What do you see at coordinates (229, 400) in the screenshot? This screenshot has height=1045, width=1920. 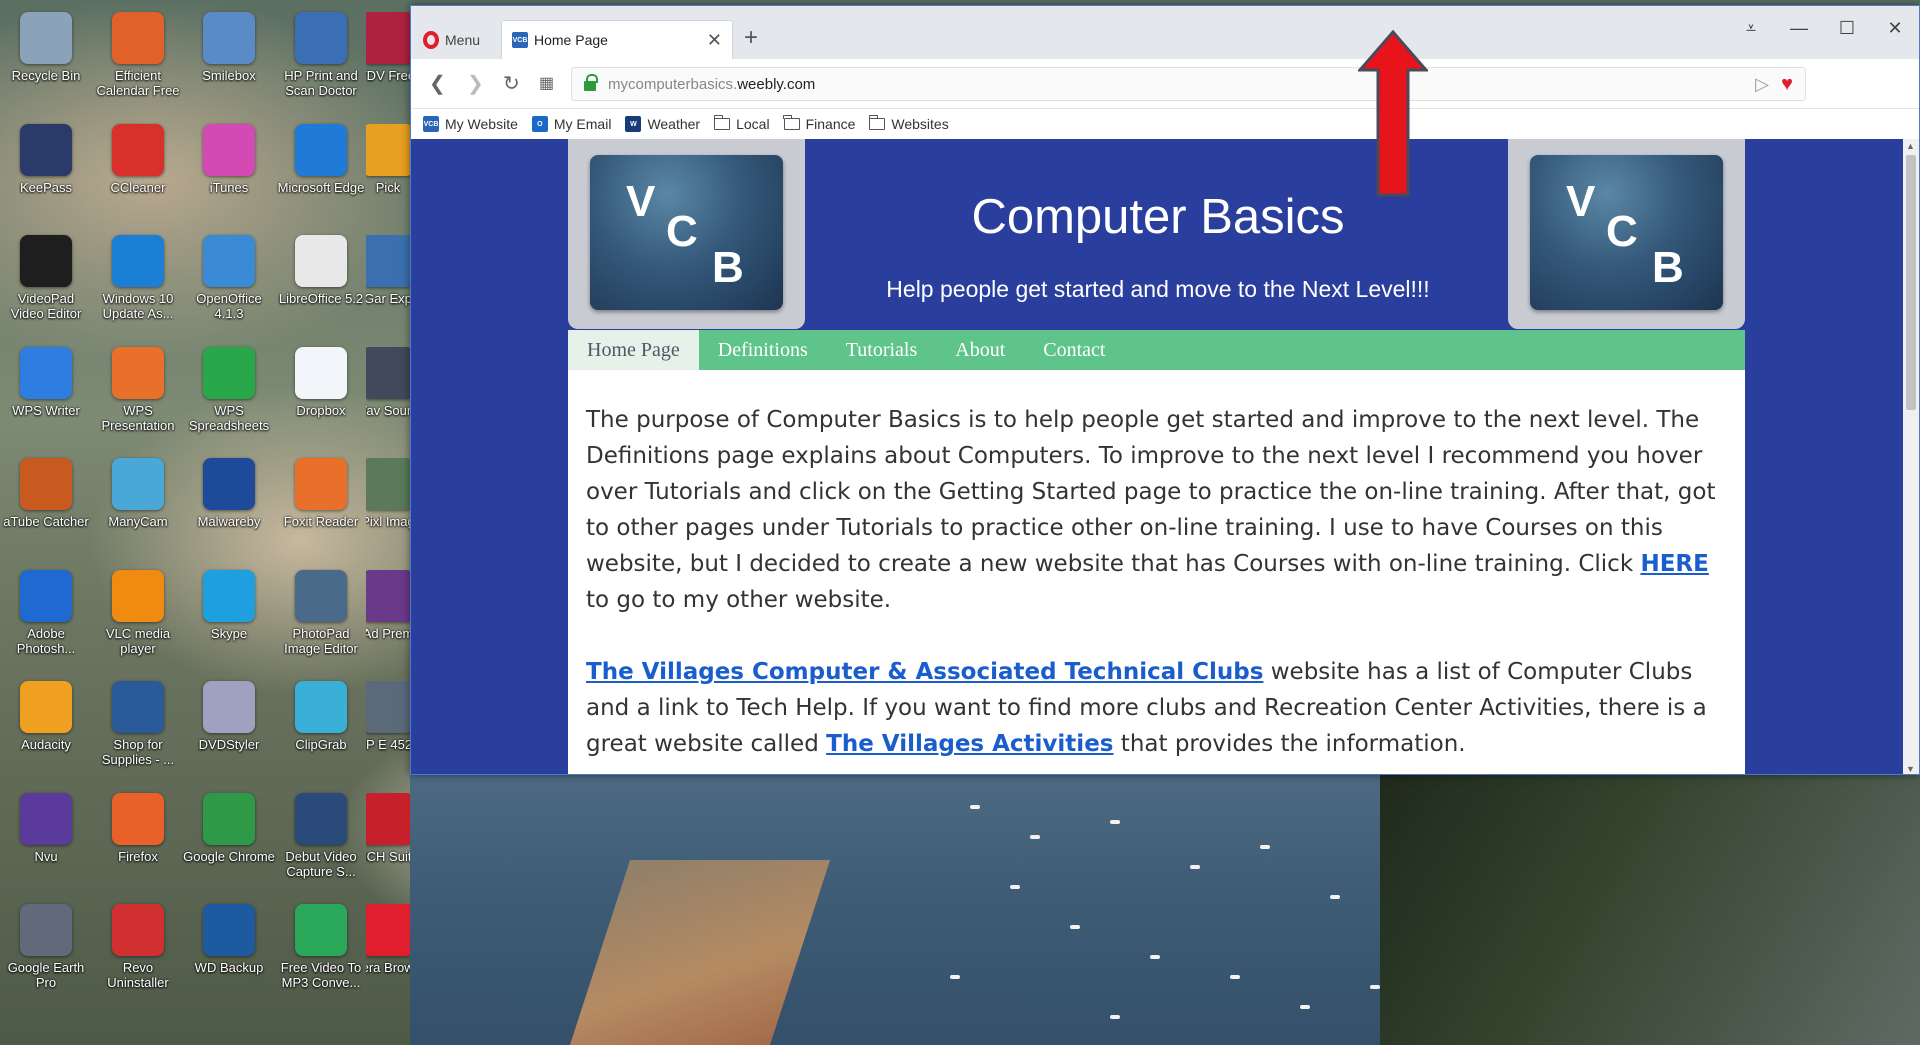 I see `desktop-icon: WPS Spreadsheets` at bounding box center [229, 400].